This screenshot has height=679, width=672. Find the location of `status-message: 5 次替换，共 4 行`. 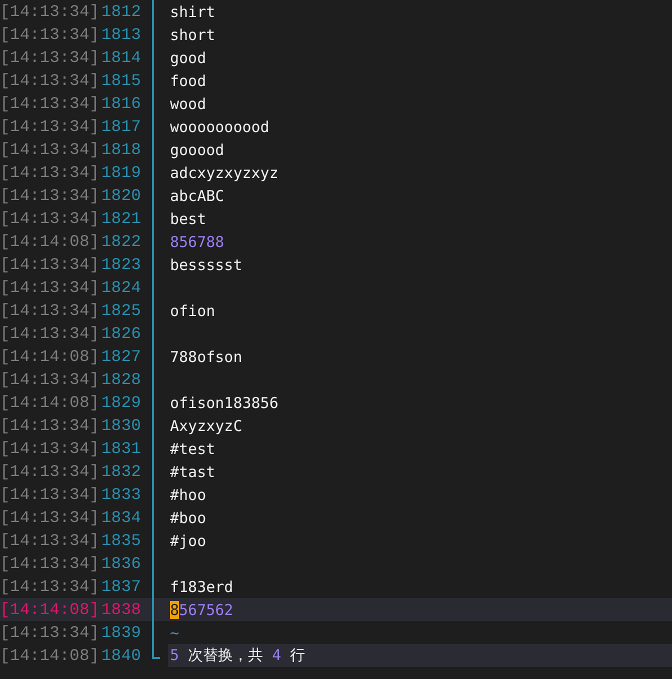

status-message: 5 次替换，共 4 行 is located at coordinates (238, 655).